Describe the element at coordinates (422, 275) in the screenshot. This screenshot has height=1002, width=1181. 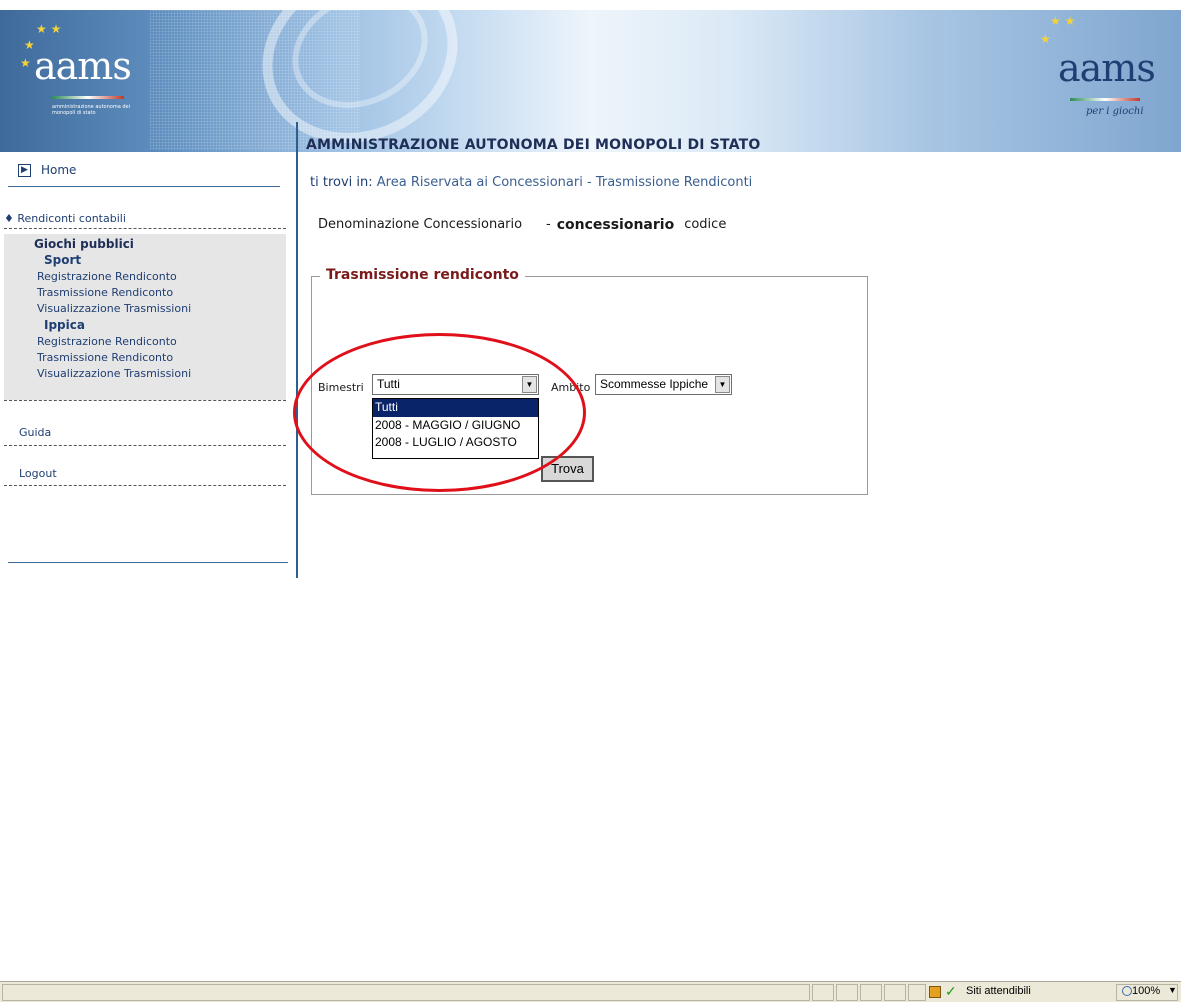
I see `fieldset-legend: Trasmissione rendiconto` at that location.